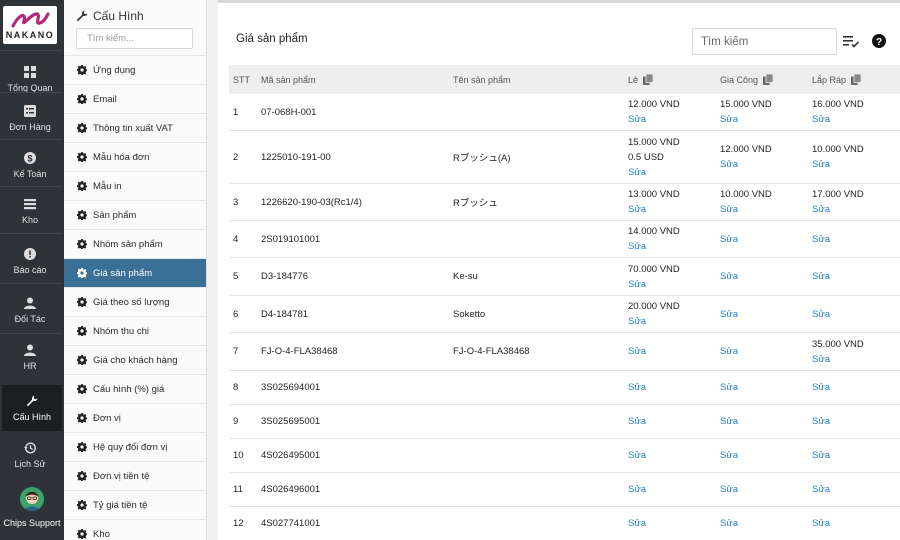  What do you see at coordinates (135, 214) in the screenshot?
I see `sidebar-item: Sản phẩm` at bounding box center [135, 214].